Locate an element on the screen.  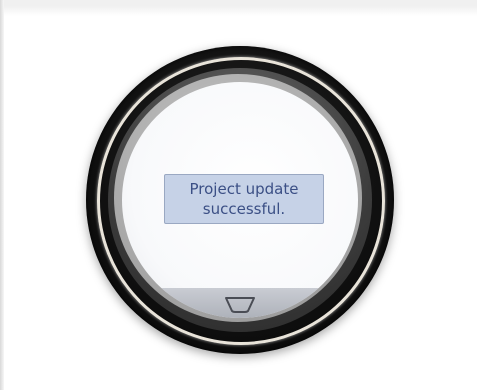
back-key-icon is located at coordinates (240, 305).